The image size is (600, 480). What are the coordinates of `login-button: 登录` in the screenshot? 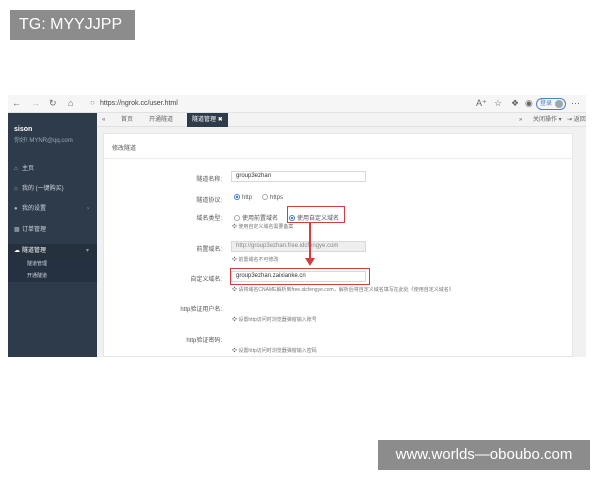 It's located at (551, 104).